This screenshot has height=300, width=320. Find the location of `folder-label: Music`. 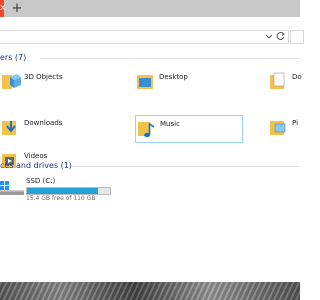

folder-label: Music is located at coordinates (170, 124).